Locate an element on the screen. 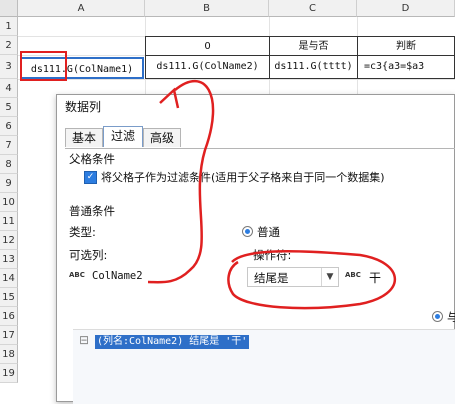 The height and width of the screenshot is (404, 455). row-header: 16 is located at coordinates (9, 316).